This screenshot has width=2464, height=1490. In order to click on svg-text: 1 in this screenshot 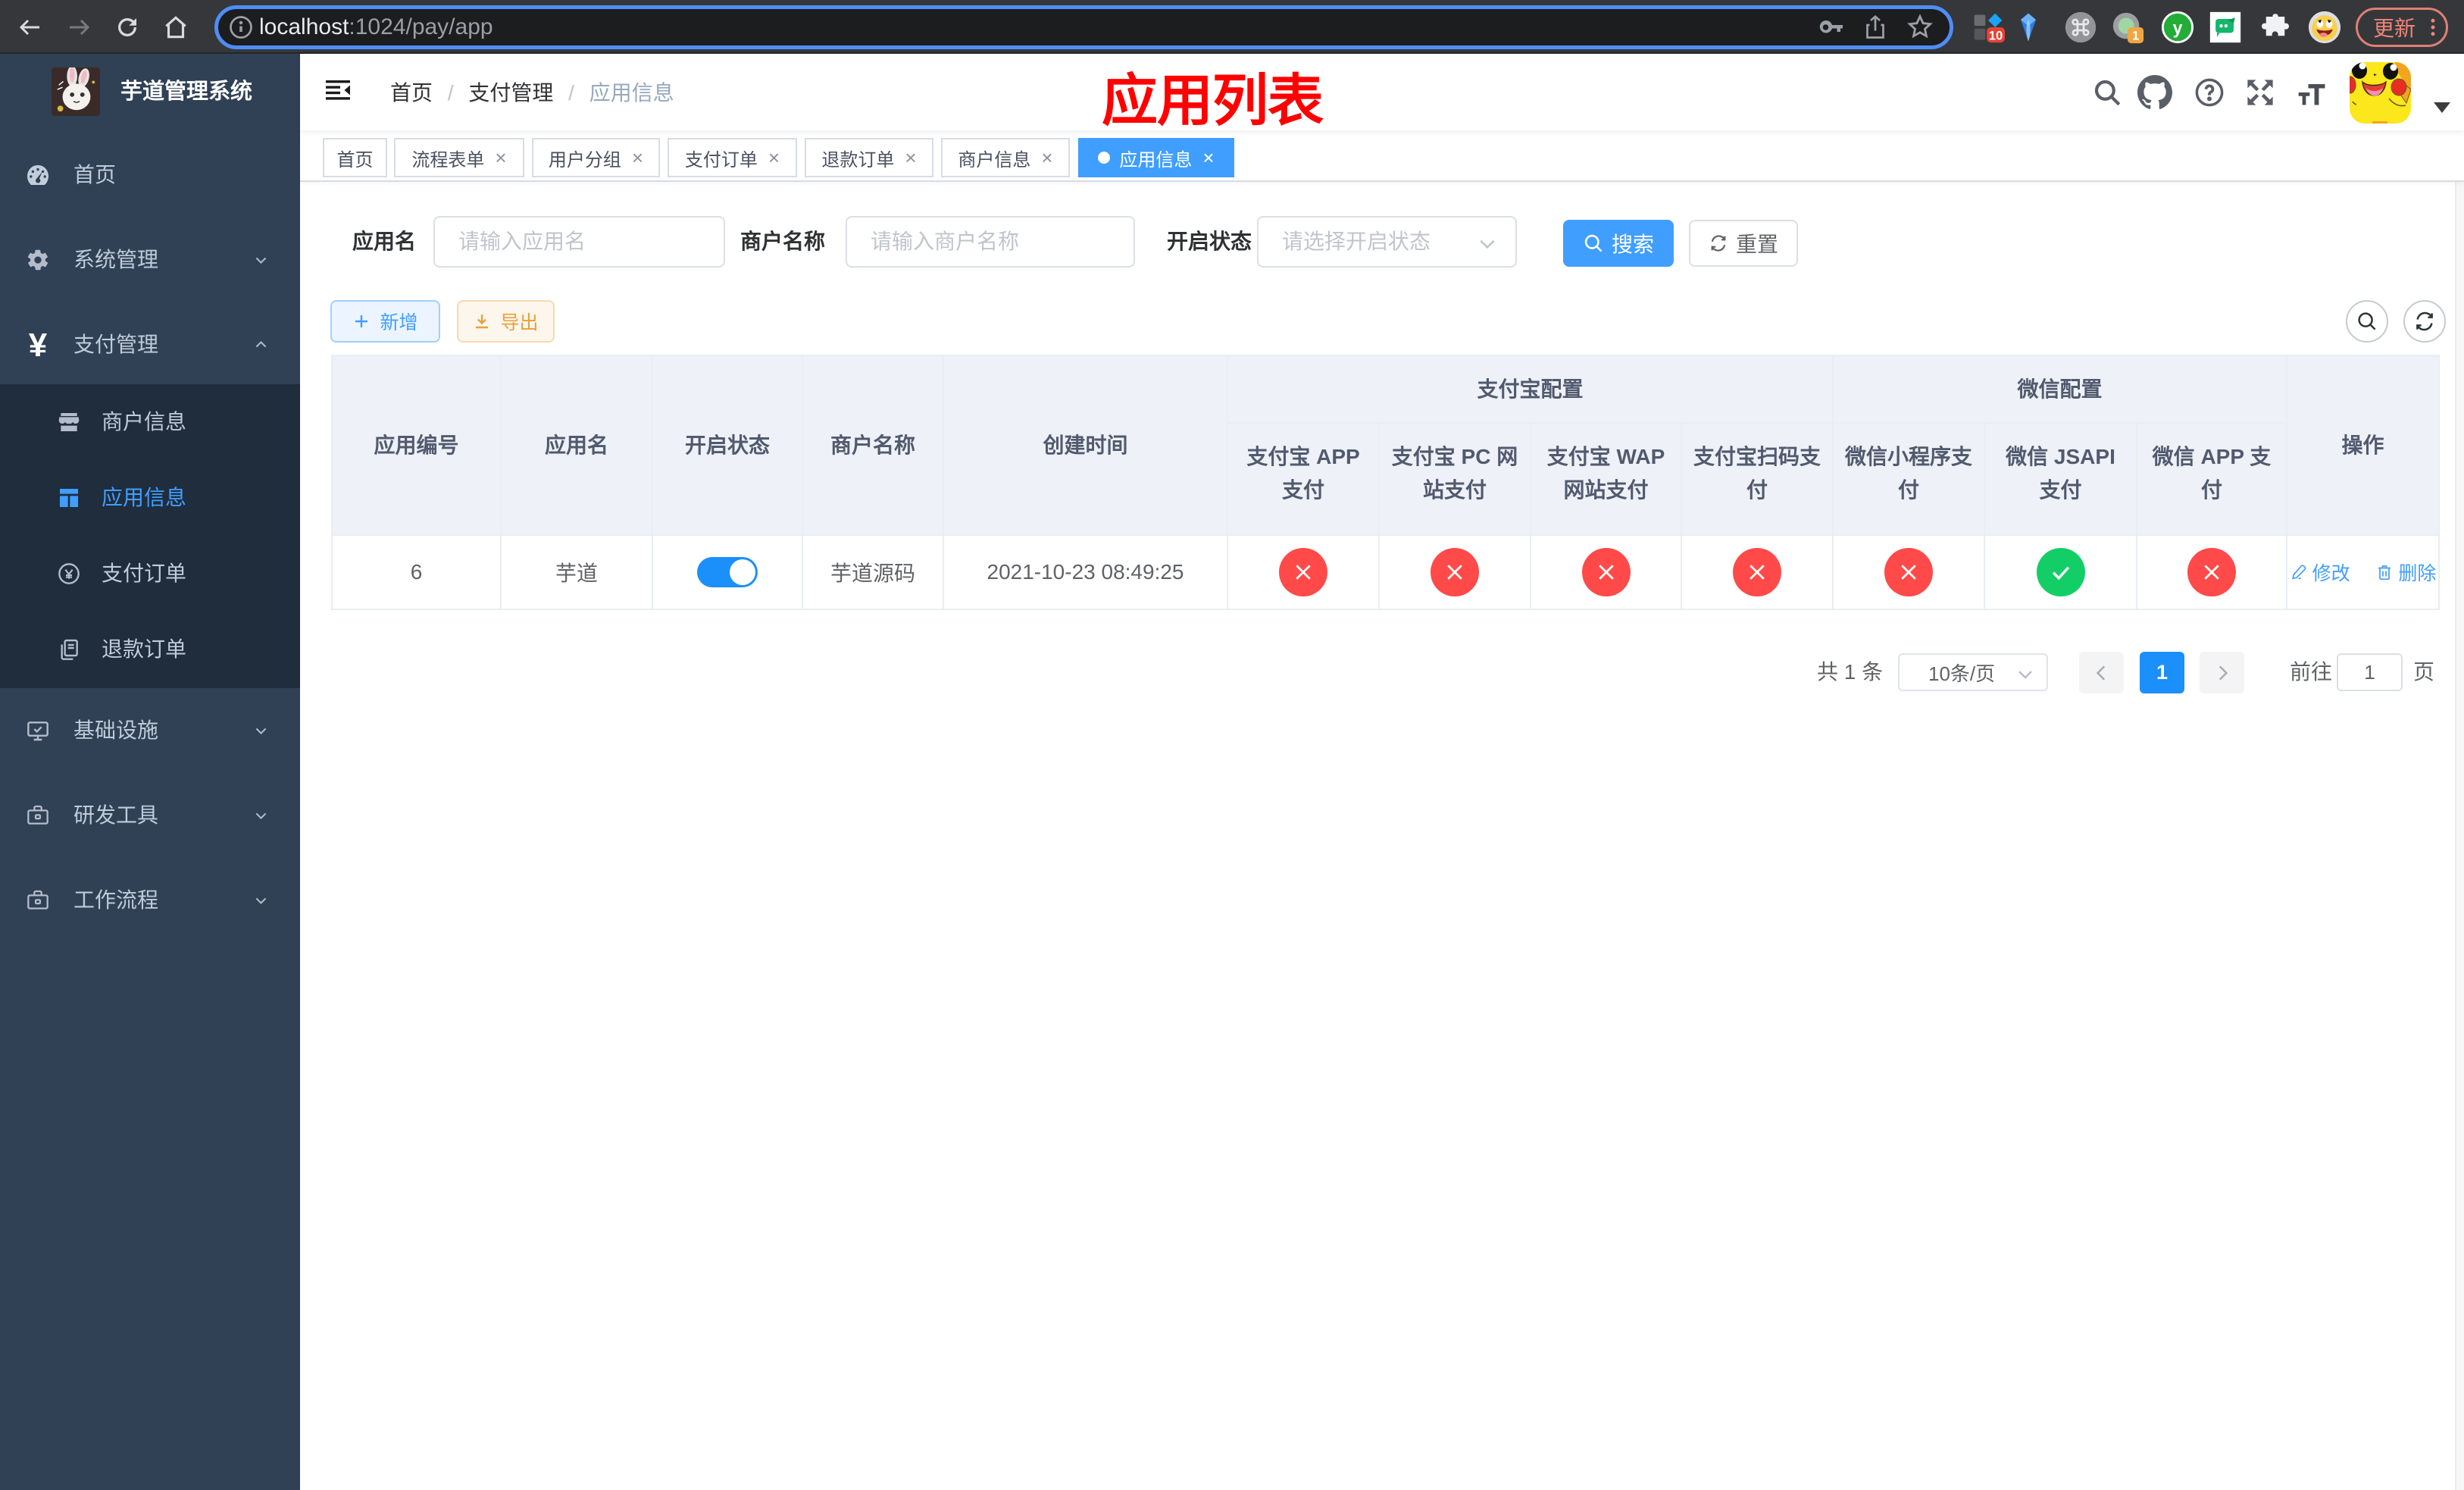, I will do `click(2135, 36)`.